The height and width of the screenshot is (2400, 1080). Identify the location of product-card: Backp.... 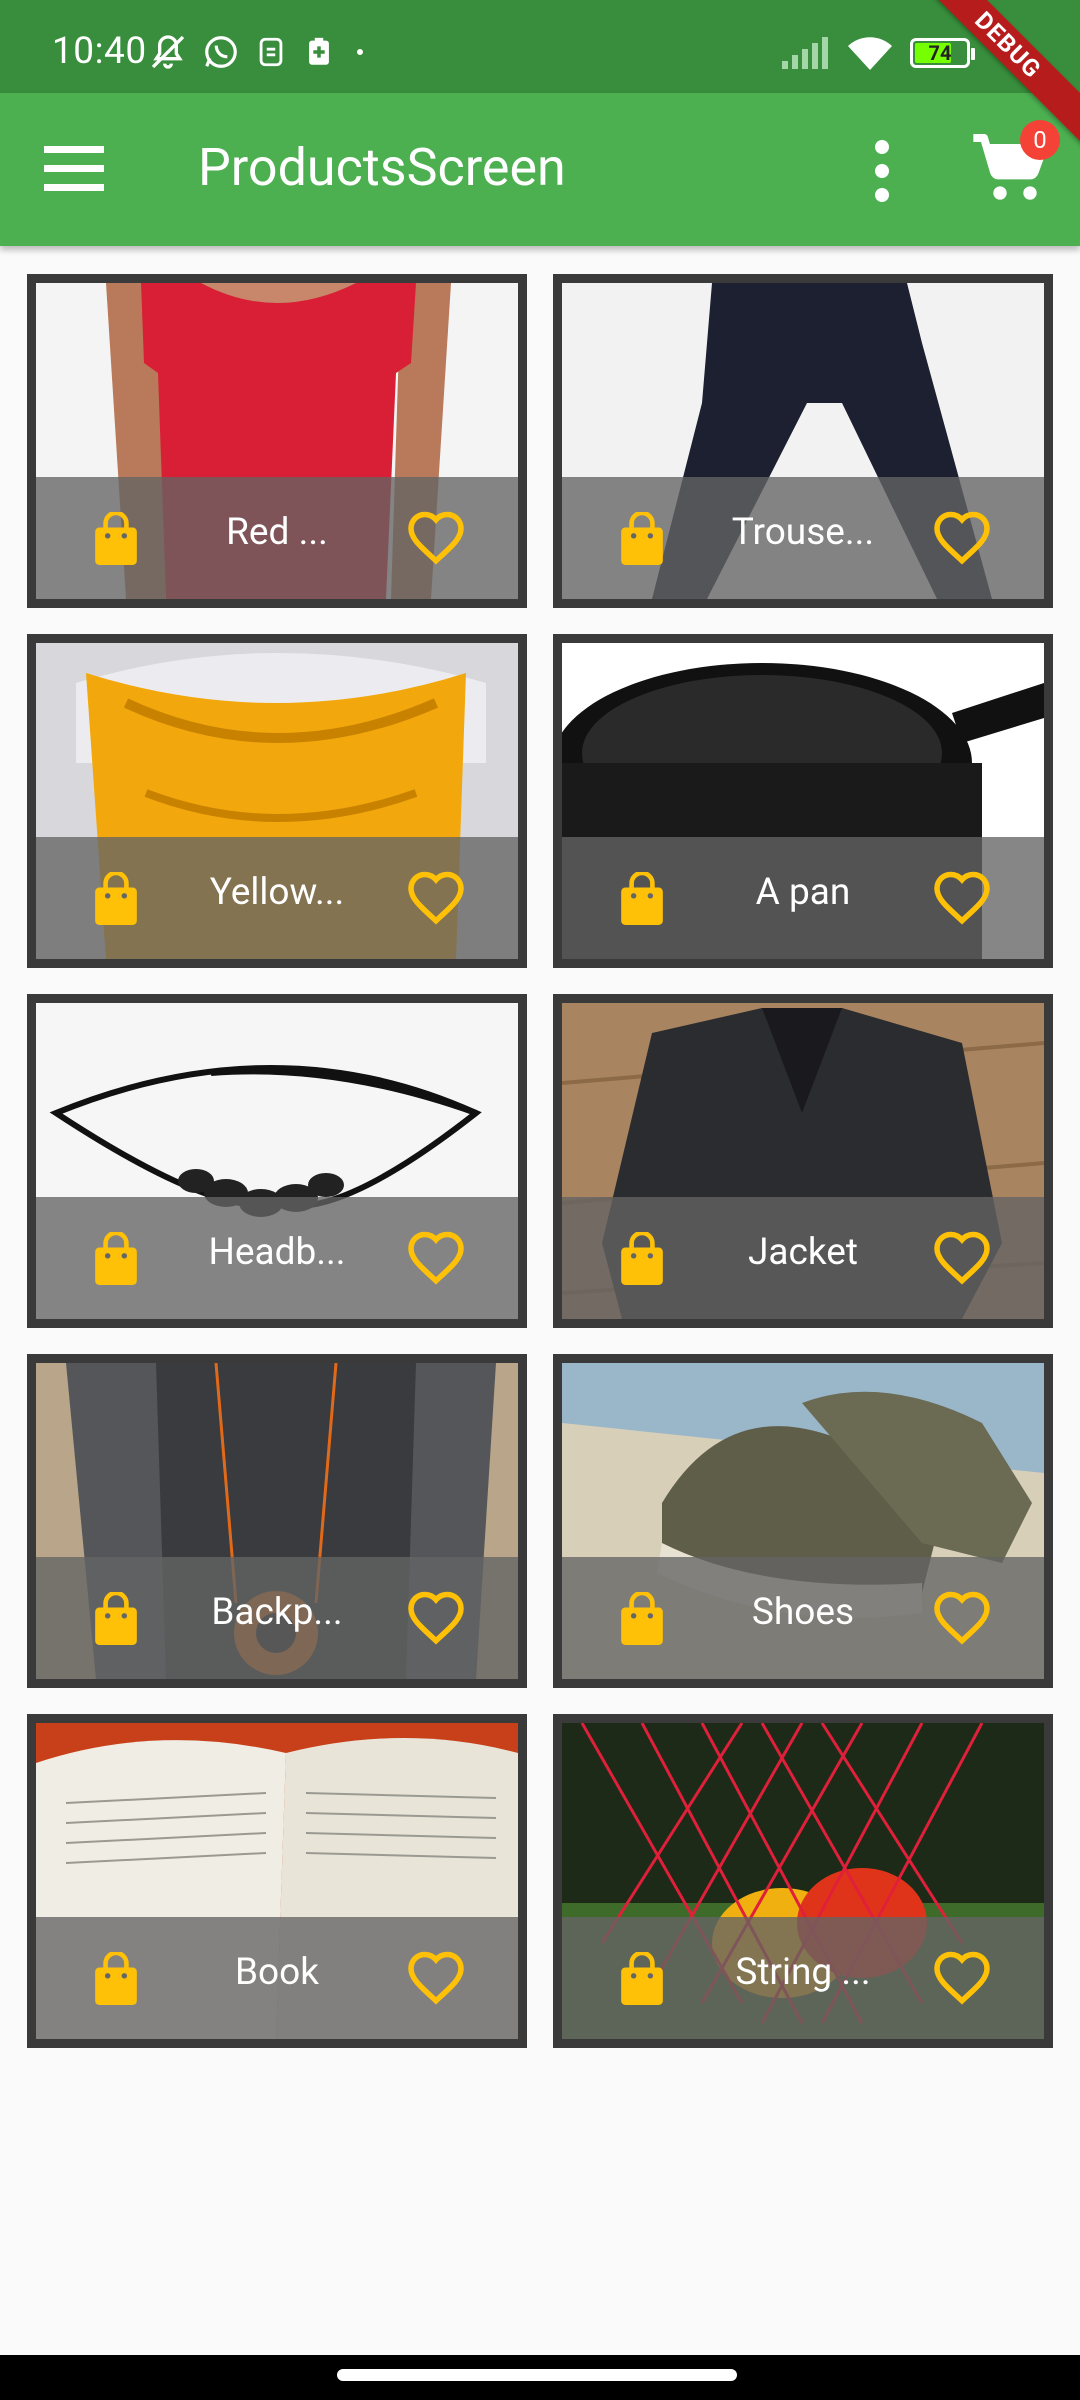
(277, 1521).